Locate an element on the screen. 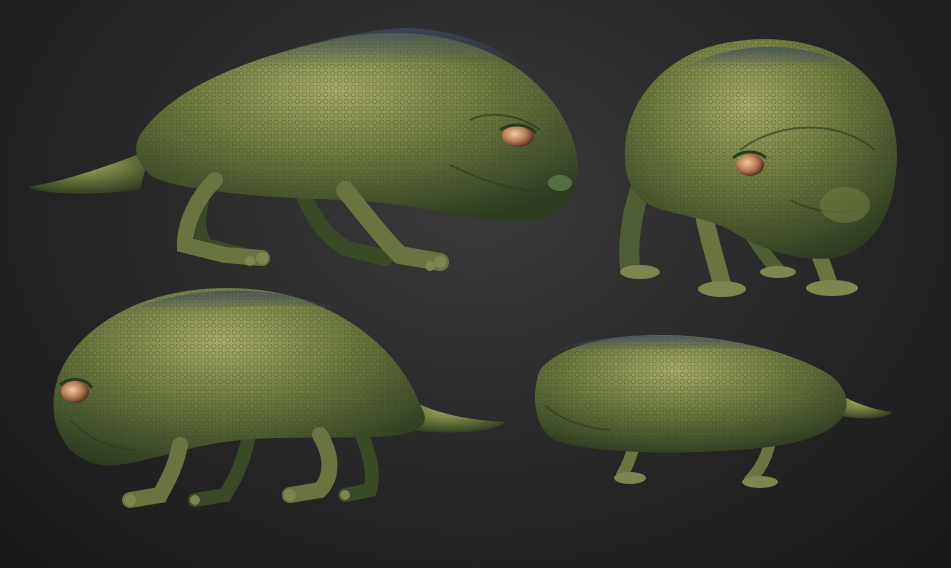  creature-rear-view-bottom-right is located at coordinates (713, 411).